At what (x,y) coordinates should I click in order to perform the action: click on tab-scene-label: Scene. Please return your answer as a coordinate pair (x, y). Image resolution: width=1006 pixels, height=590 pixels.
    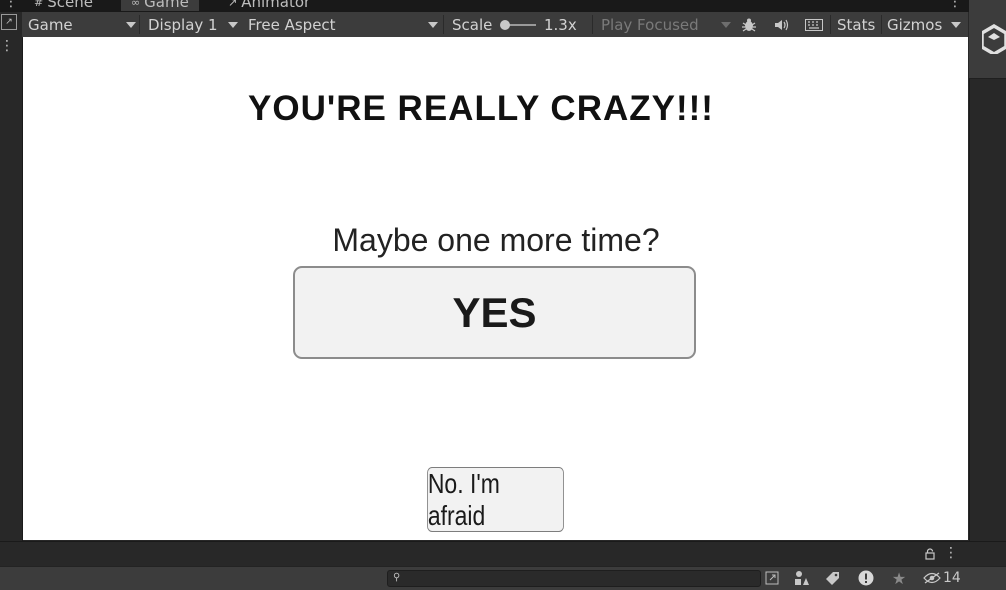
    Looking at the image, I should click on (70, 5).